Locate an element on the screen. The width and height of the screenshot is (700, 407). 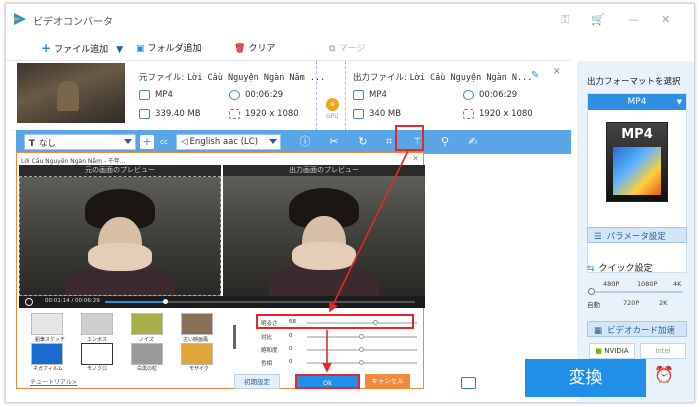
contrast-knob is located at coordinates (361, 336).